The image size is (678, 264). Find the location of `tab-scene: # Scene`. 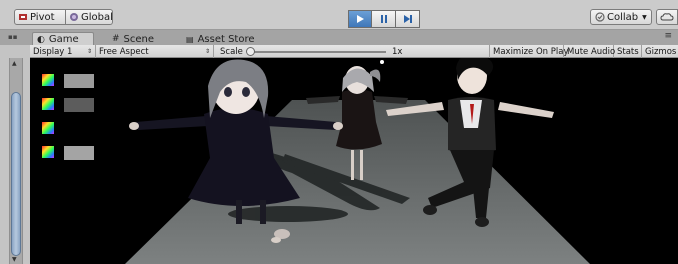

tab-scene: # Scene is located at coordinates (131, 39).